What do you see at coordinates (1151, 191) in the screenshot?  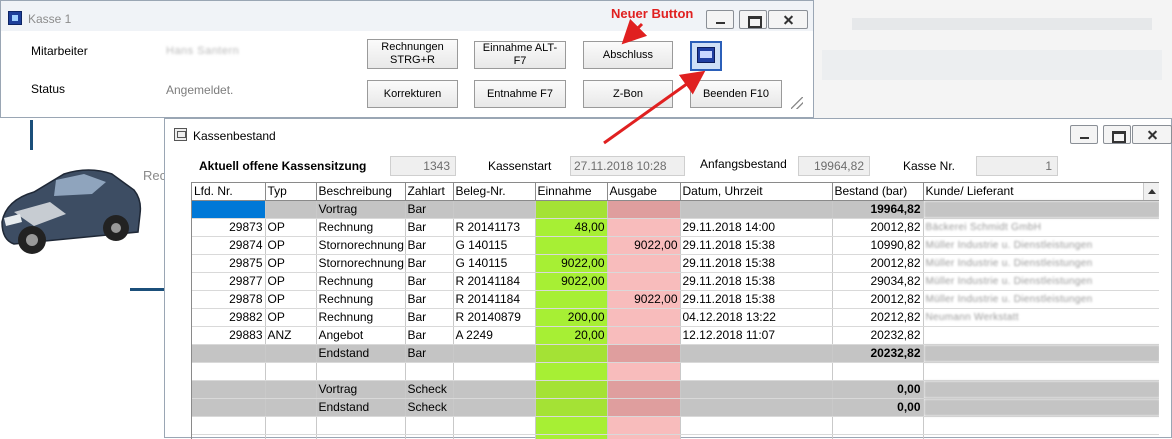 I see `scroll-up-icon` at bounding box center [1151, 191].